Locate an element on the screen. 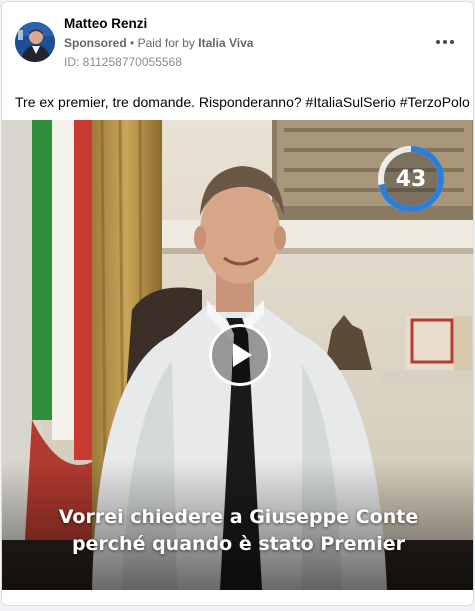  advertiser-name: Italia Viva is located at coordinates (225, 43).